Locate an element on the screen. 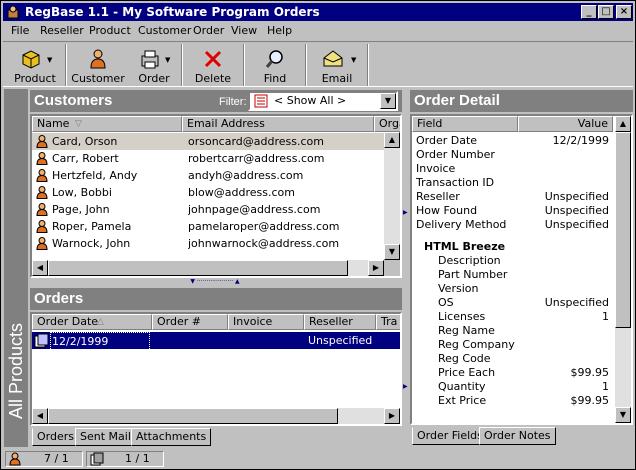 This screenshot has width=636, height=470. customer-name-cell: Carr, Robert is located at coordinates (85, 158).